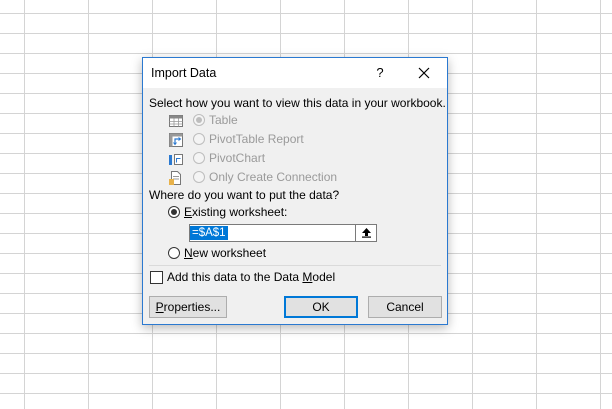  I want to click on cancel-button: Cancel, so click(405, 307).